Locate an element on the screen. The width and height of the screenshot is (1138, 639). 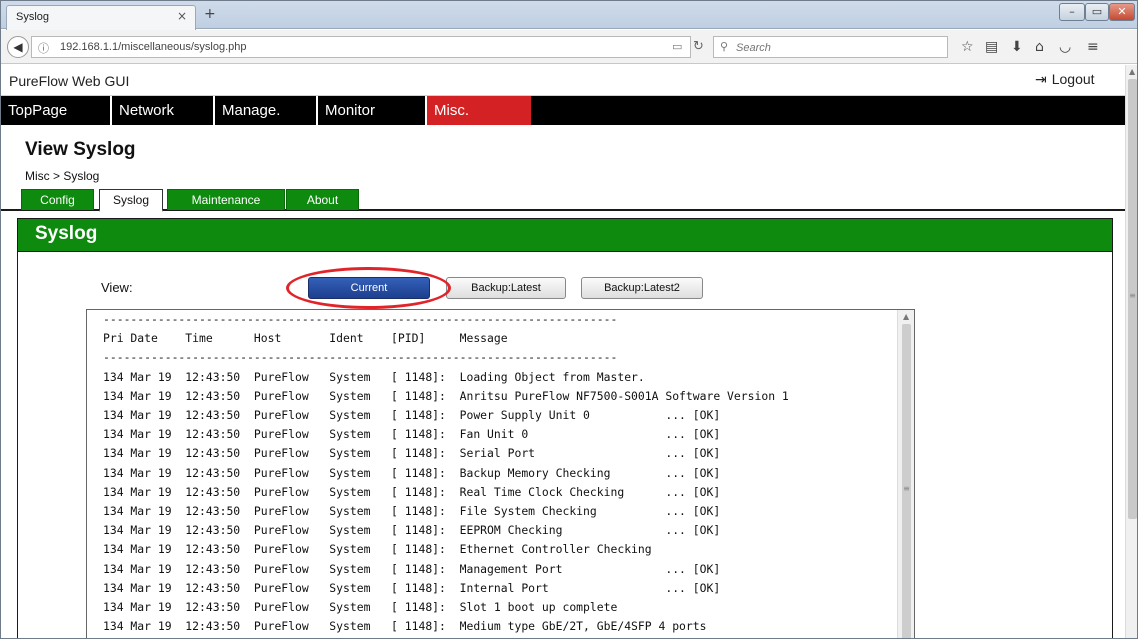
tab-config: Config is located at coordinates (57, 199).